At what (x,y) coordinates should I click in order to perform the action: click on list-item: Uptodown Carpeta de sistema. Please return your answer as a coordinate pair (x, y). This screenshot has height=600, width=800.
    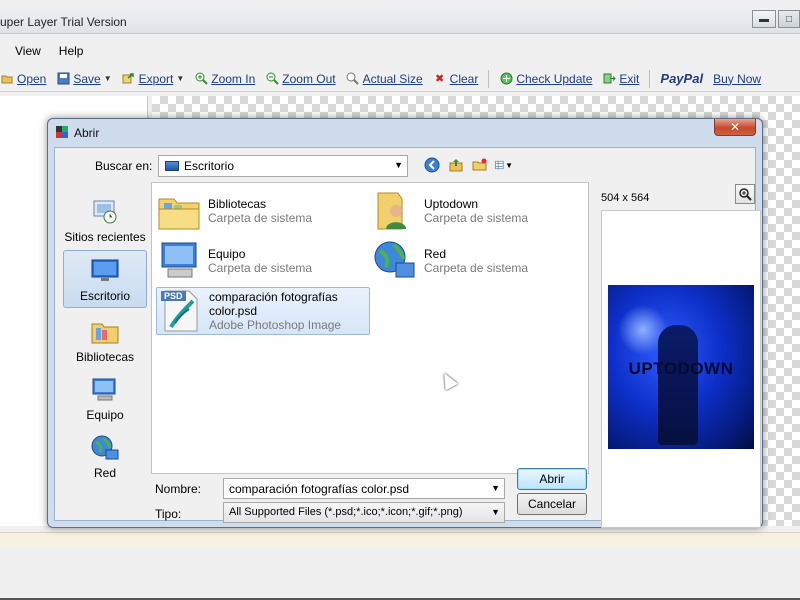
    Looking at the image, I should click on (479, 211).